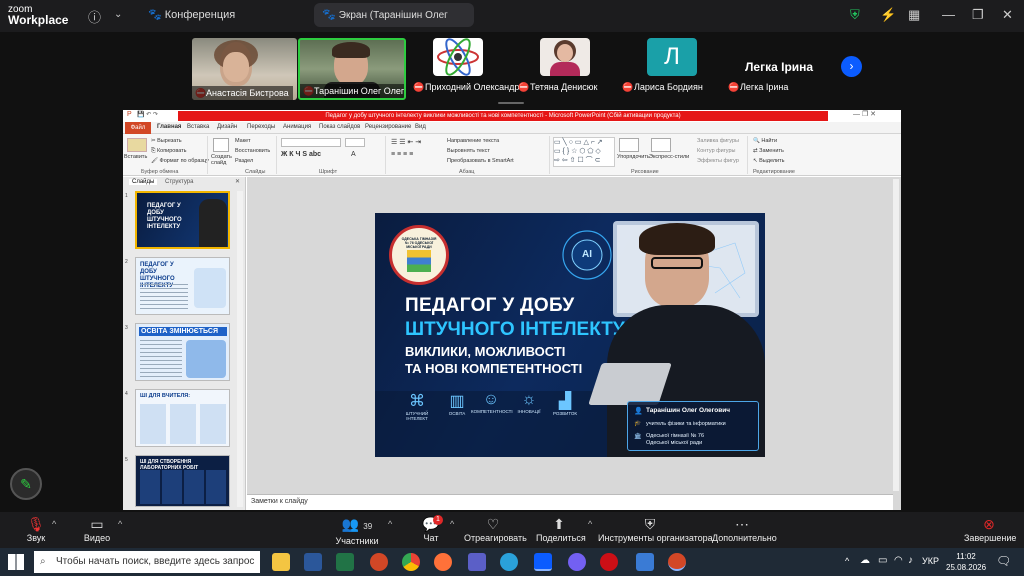 Image resolution: width=1024 pixels, height=576 pixels. Describe the element at coordinates (311, 142) in the screenshot. I see `font-name-field` at that location.